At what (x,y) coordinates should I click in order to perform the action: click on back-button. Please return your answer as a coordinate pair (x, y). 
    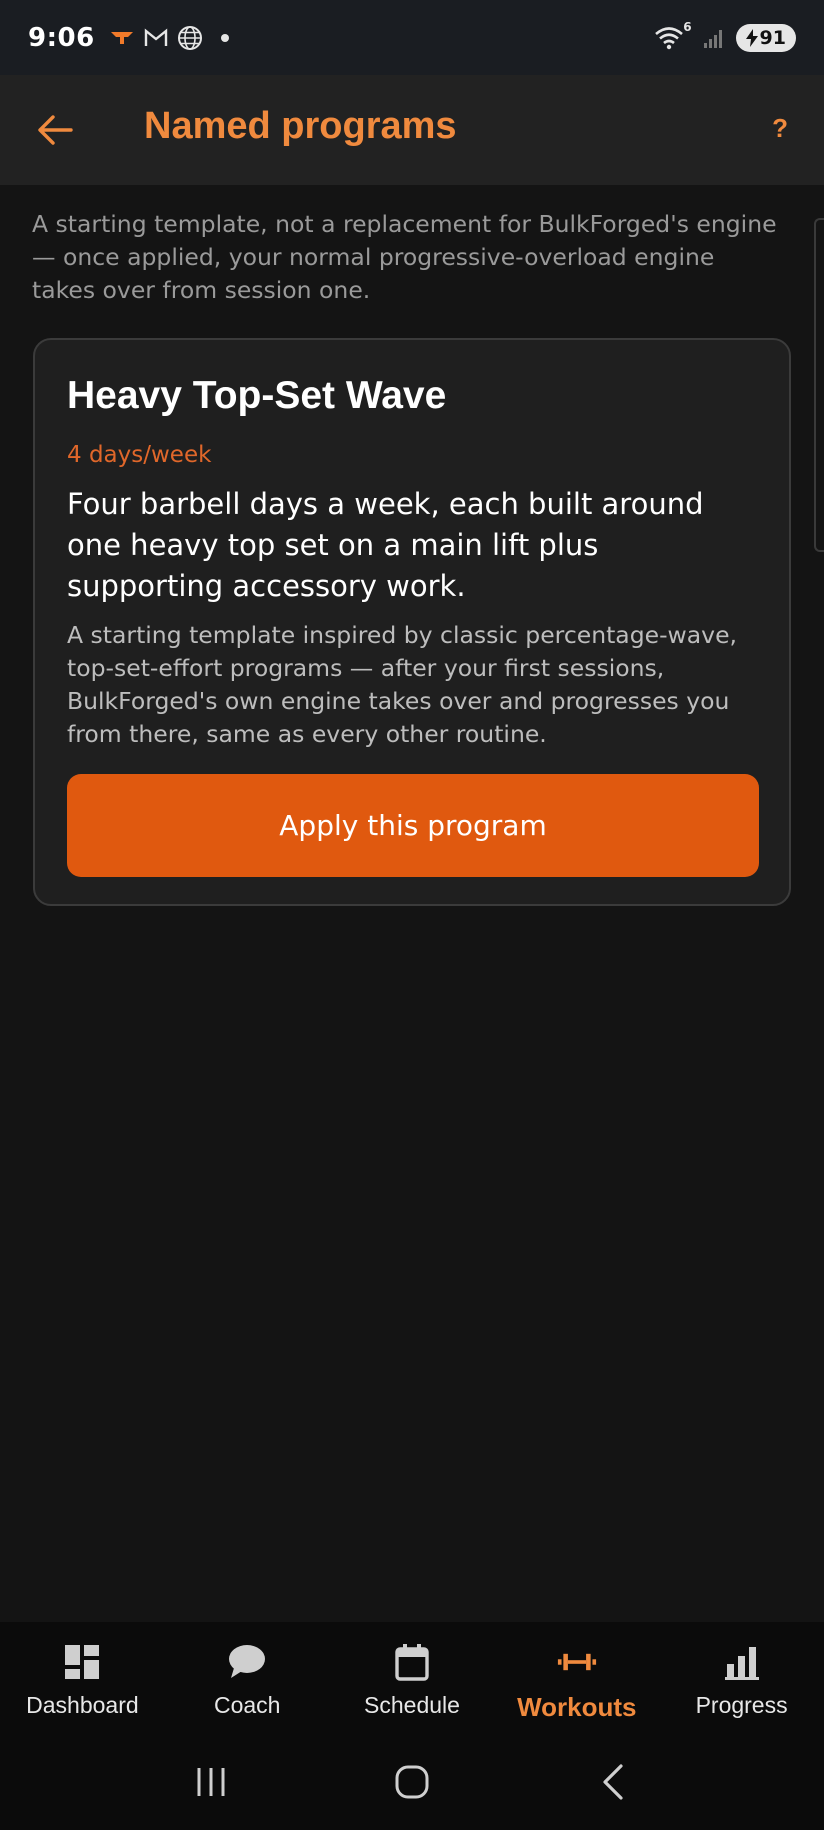
    Looking at the image, I should click on (55, 130).